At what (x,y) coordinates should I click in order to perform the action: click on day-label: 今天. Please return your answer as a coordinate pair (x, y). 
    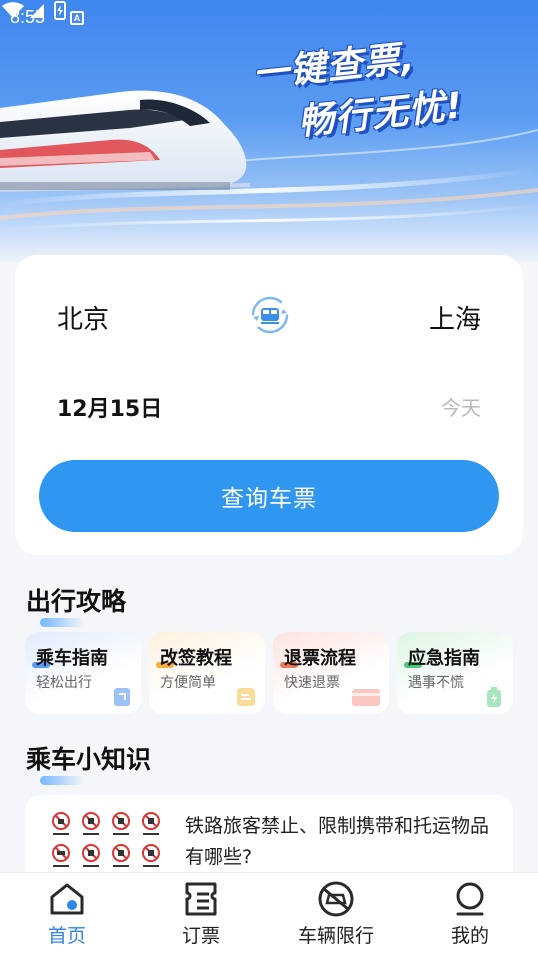
    Looking at the image, I should click on (461, 408).